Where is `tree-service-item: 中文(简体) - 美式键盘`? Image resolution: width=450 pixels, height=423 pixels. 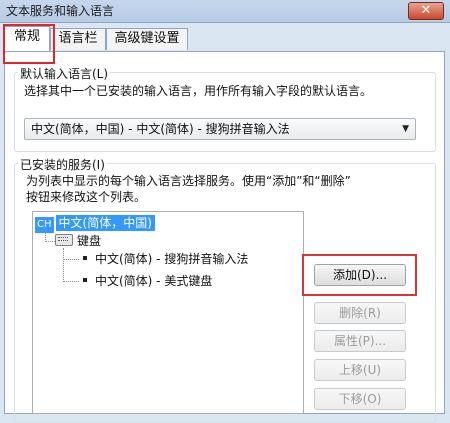
tree-service-item: 中文(简体) - 美式键盘 is located at coordinates (147, 281).